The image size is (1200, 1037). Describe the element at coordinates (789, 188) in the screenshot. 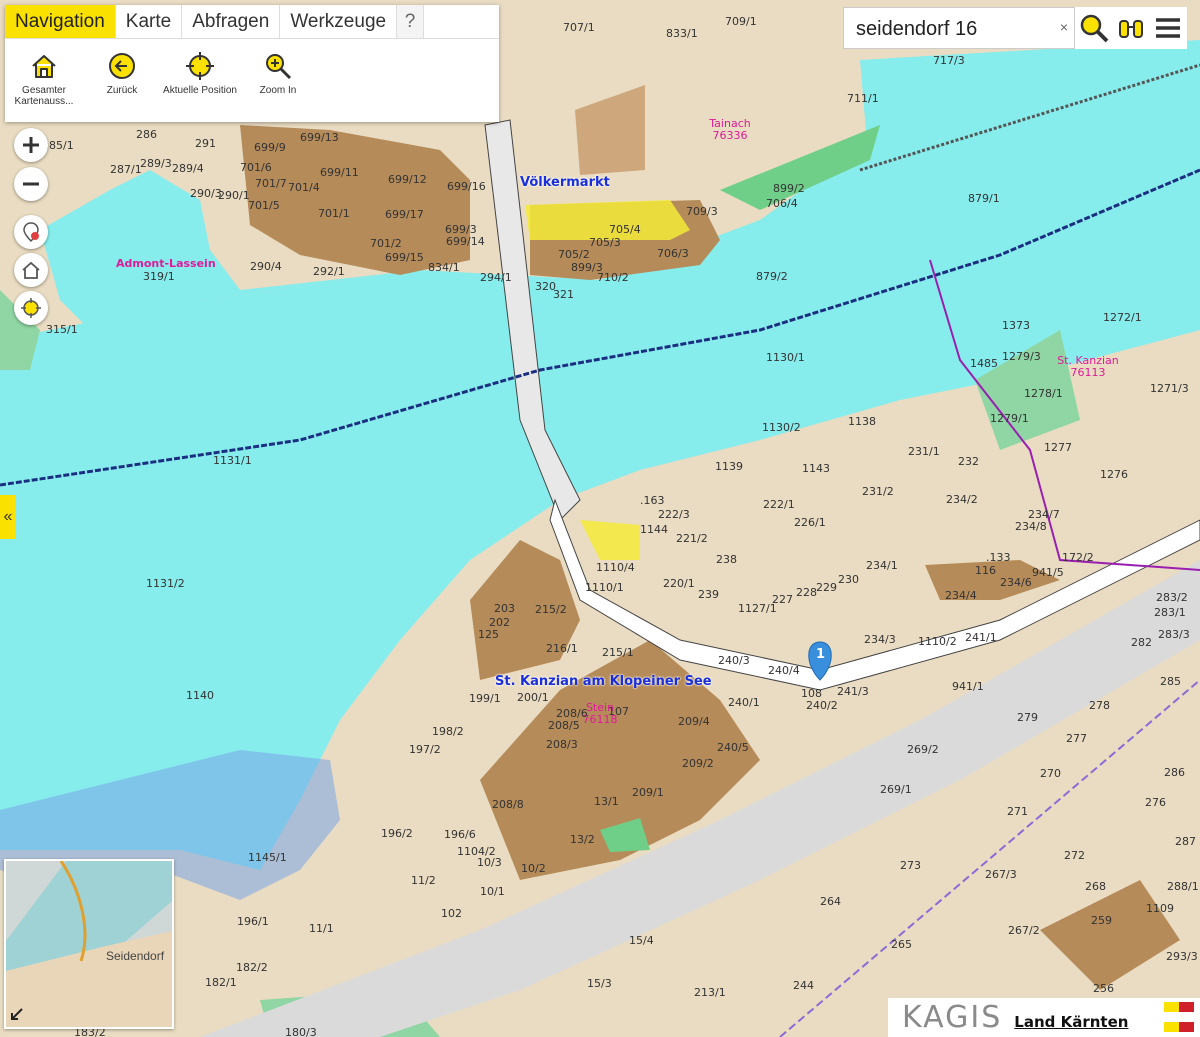

I see `parcel-label: 899/2` at that location.